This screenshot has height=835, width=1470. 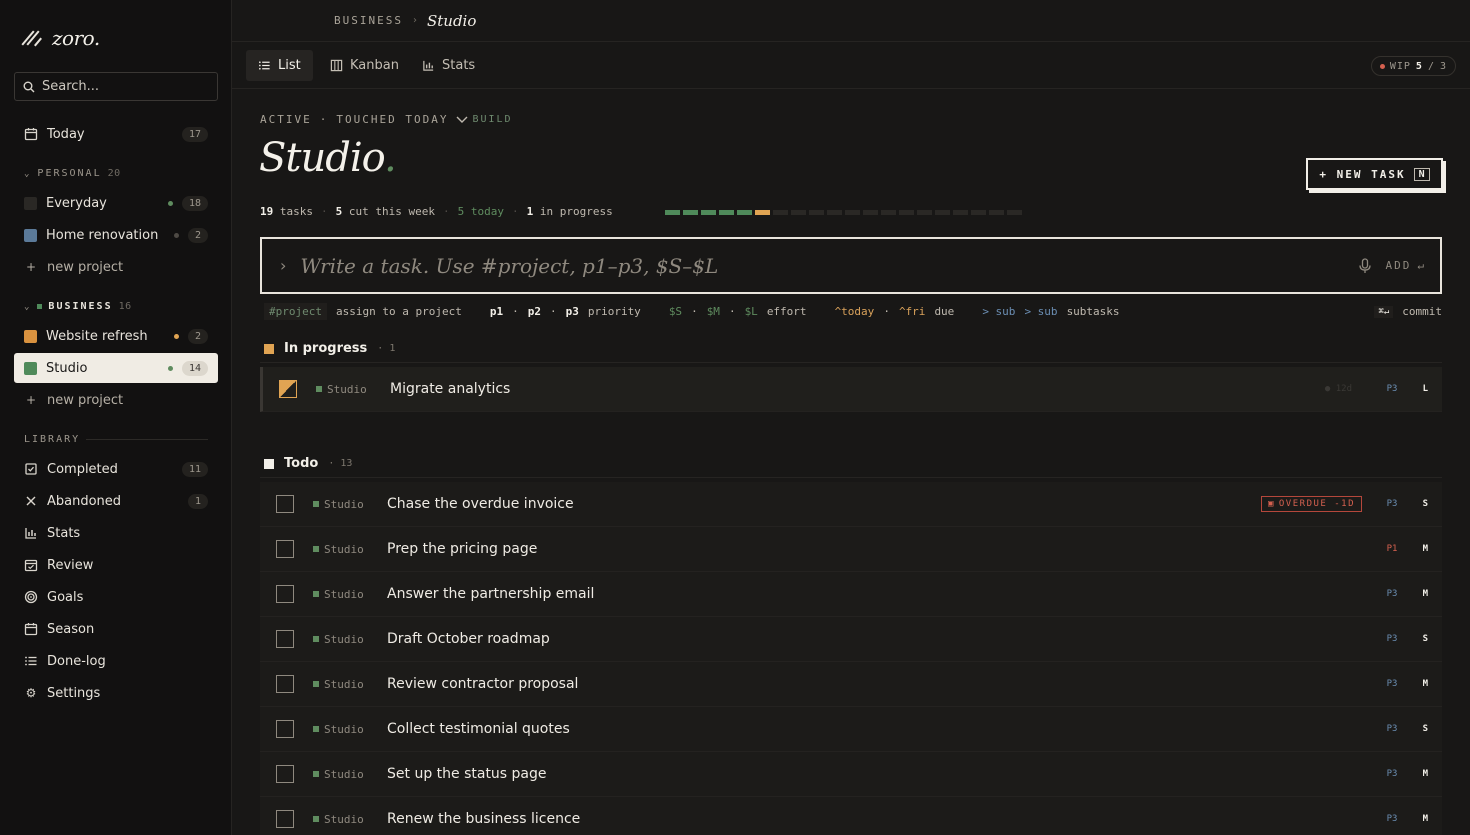 I want to click on sidebar-project-home-renovation: Home renovation 2, so click(x=116, y=235).